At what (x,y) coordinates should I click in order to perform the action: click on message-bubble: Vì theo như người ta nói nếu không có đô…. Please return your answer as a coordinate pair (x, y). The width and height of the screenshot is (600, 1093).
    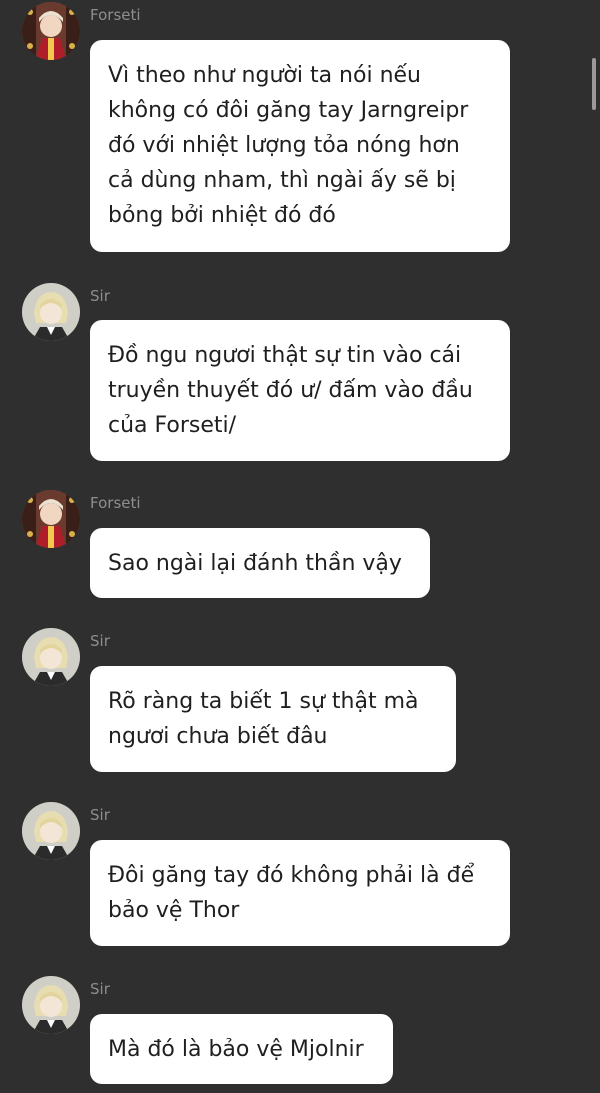
    Looking at the image, I should click on (300, 146).